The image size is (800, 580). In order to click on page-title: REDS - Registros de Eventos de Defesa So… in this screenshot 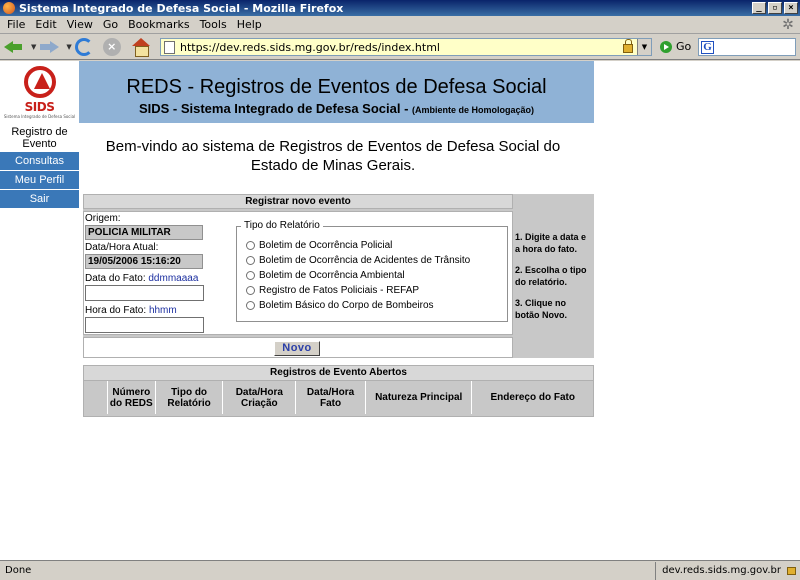, I will do `click(336, 87)`.